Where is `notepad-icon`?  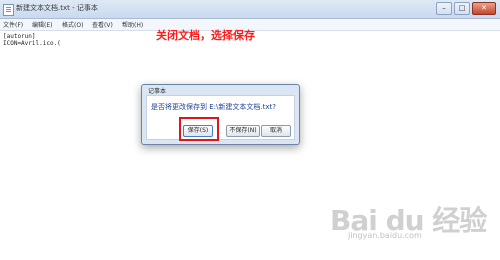 notepad-icon is located at coordinates (8, 10).